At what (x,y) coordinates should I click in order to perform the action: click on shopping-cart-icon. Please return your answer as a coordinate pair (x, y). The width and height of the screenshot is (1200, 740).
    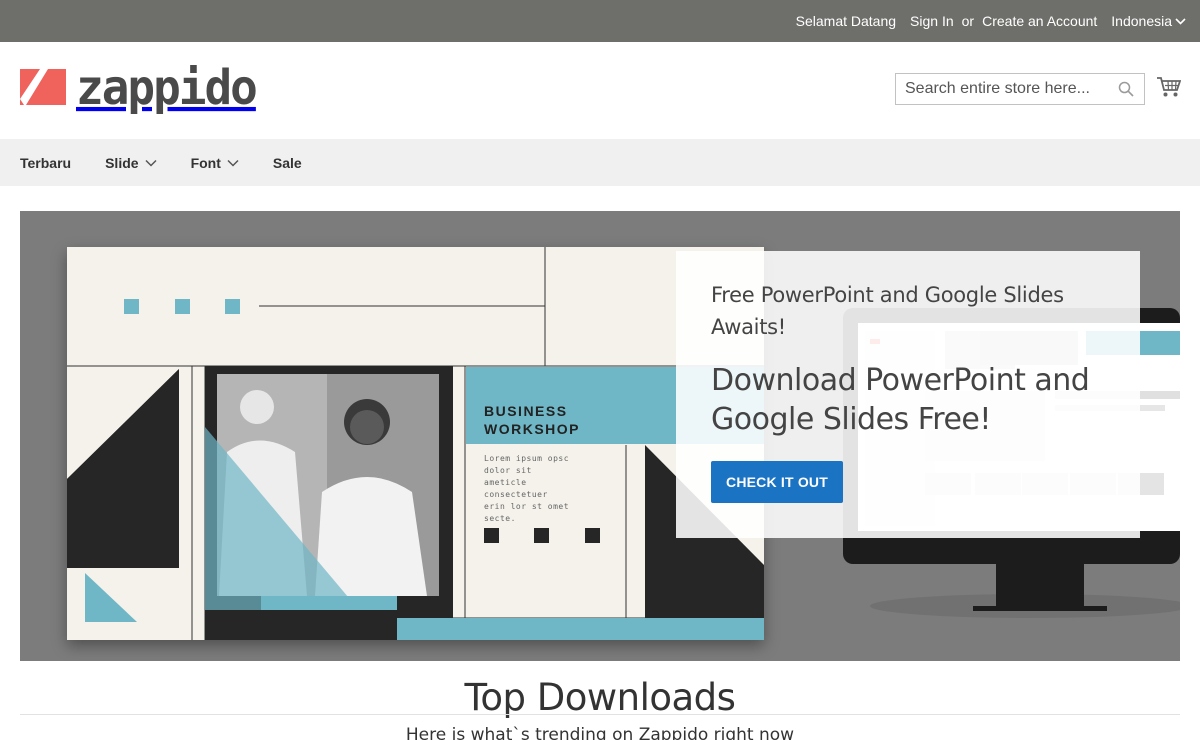
    Looking at the image, I should click on (1169, 87).